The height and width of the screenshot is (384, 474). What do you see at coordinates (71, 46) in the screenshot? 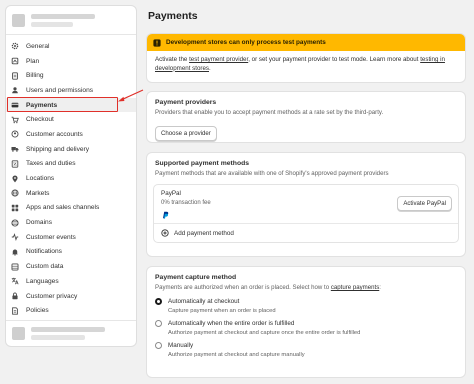
I see `sidebar-item-general: General` at bounding box center [71, 46].